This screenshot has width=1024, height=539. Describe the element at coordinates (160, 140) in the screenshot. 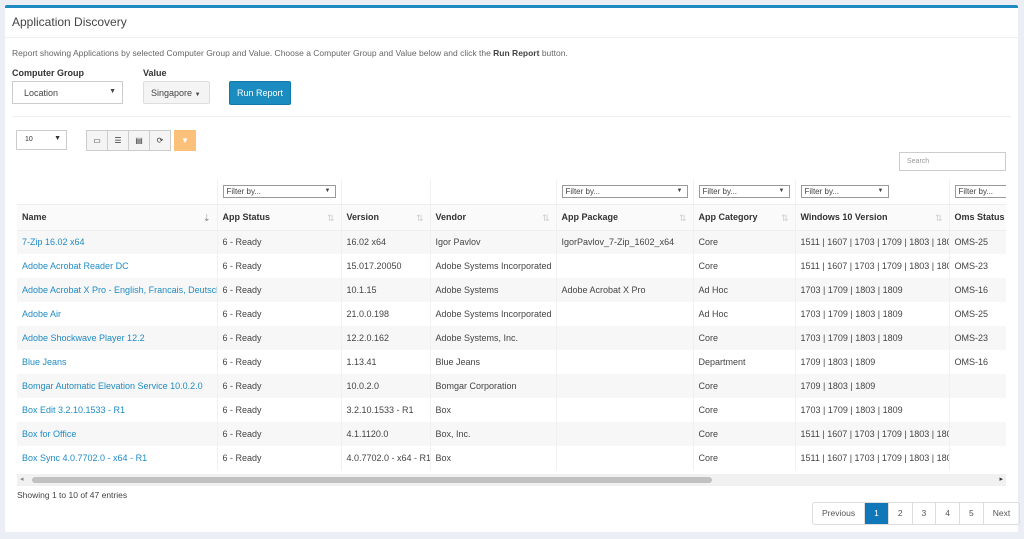

I see `refresh-icon: ⟳` at that location.